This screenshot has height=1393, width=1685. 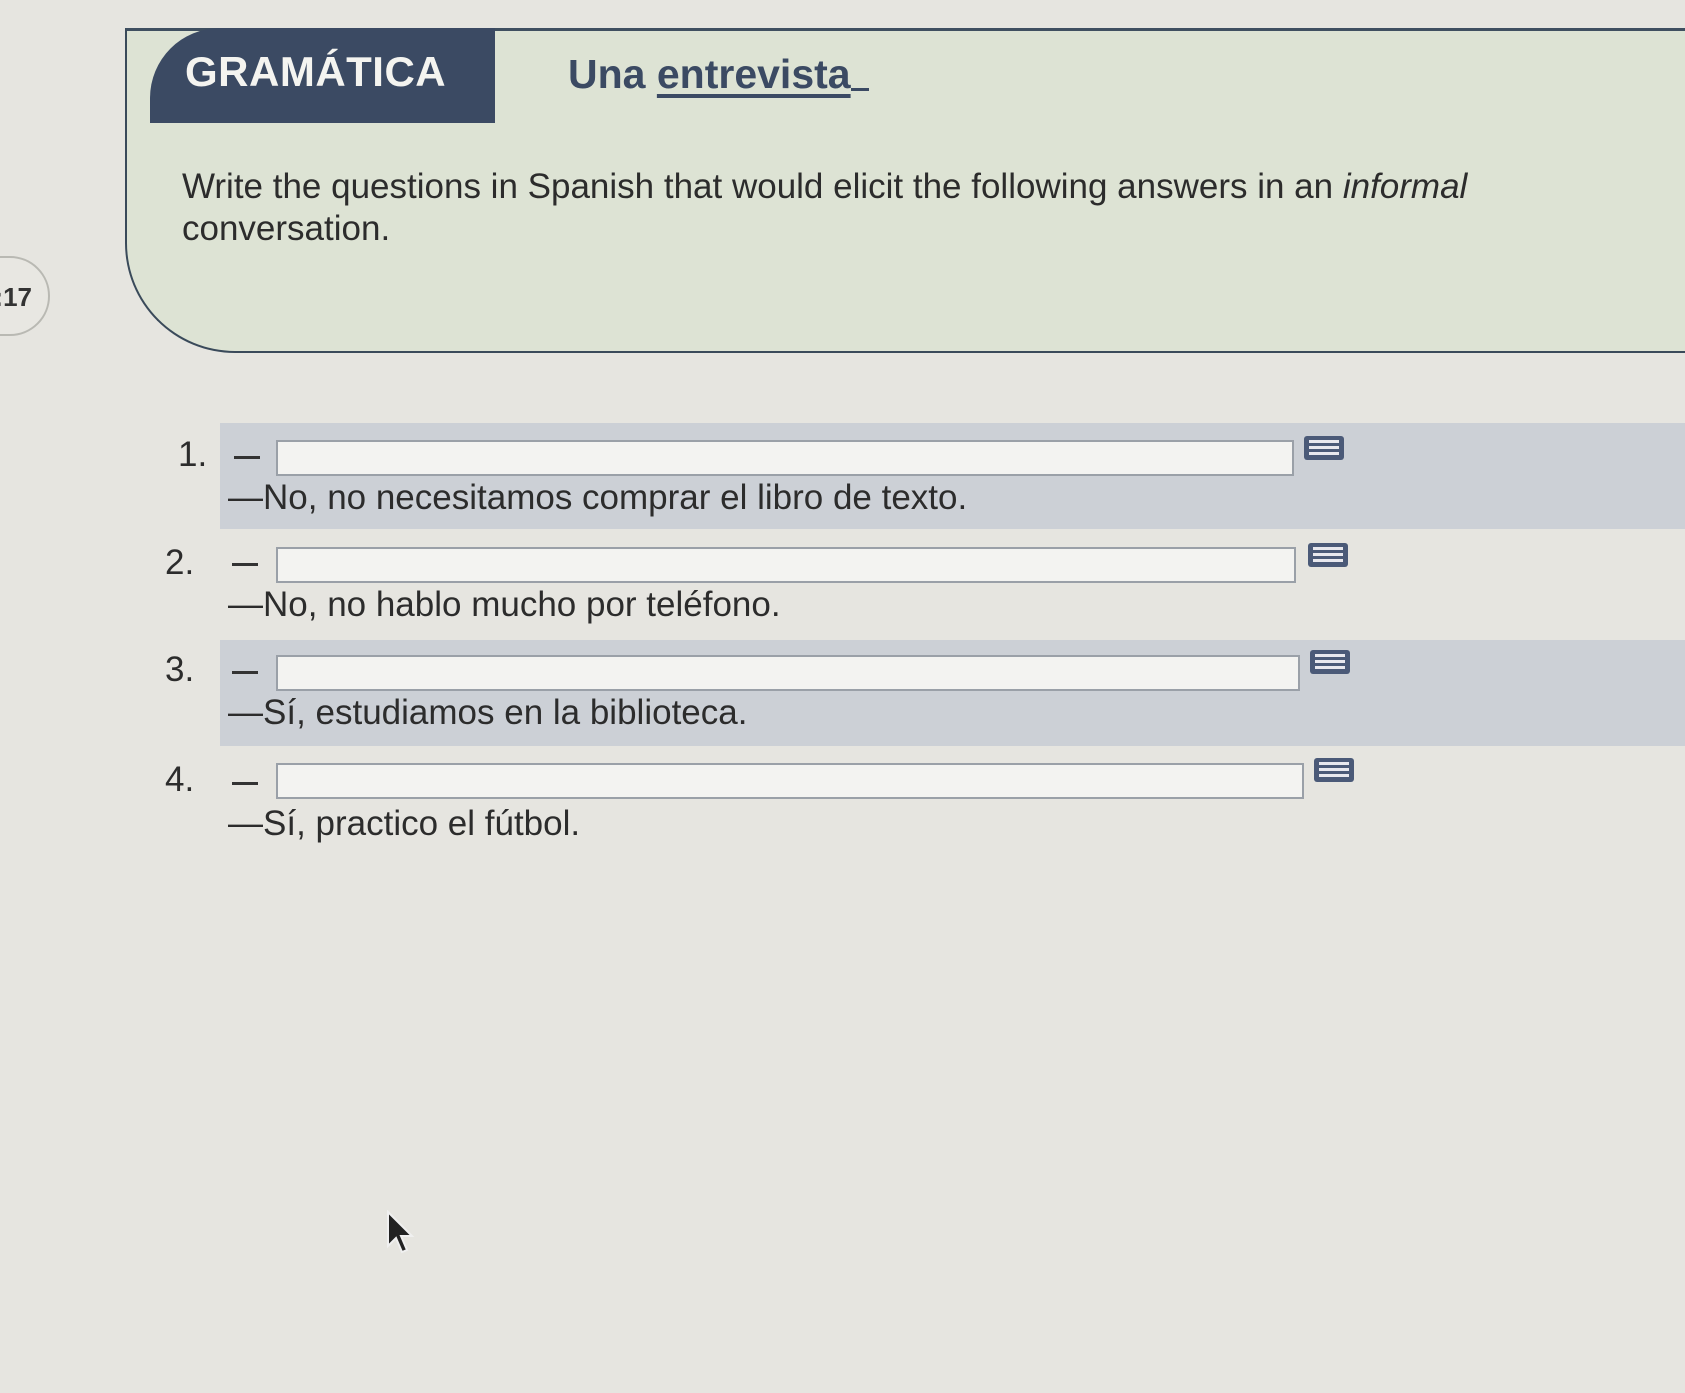 I want to click on instructions-italic: informal, so click(x=1405, y=186).